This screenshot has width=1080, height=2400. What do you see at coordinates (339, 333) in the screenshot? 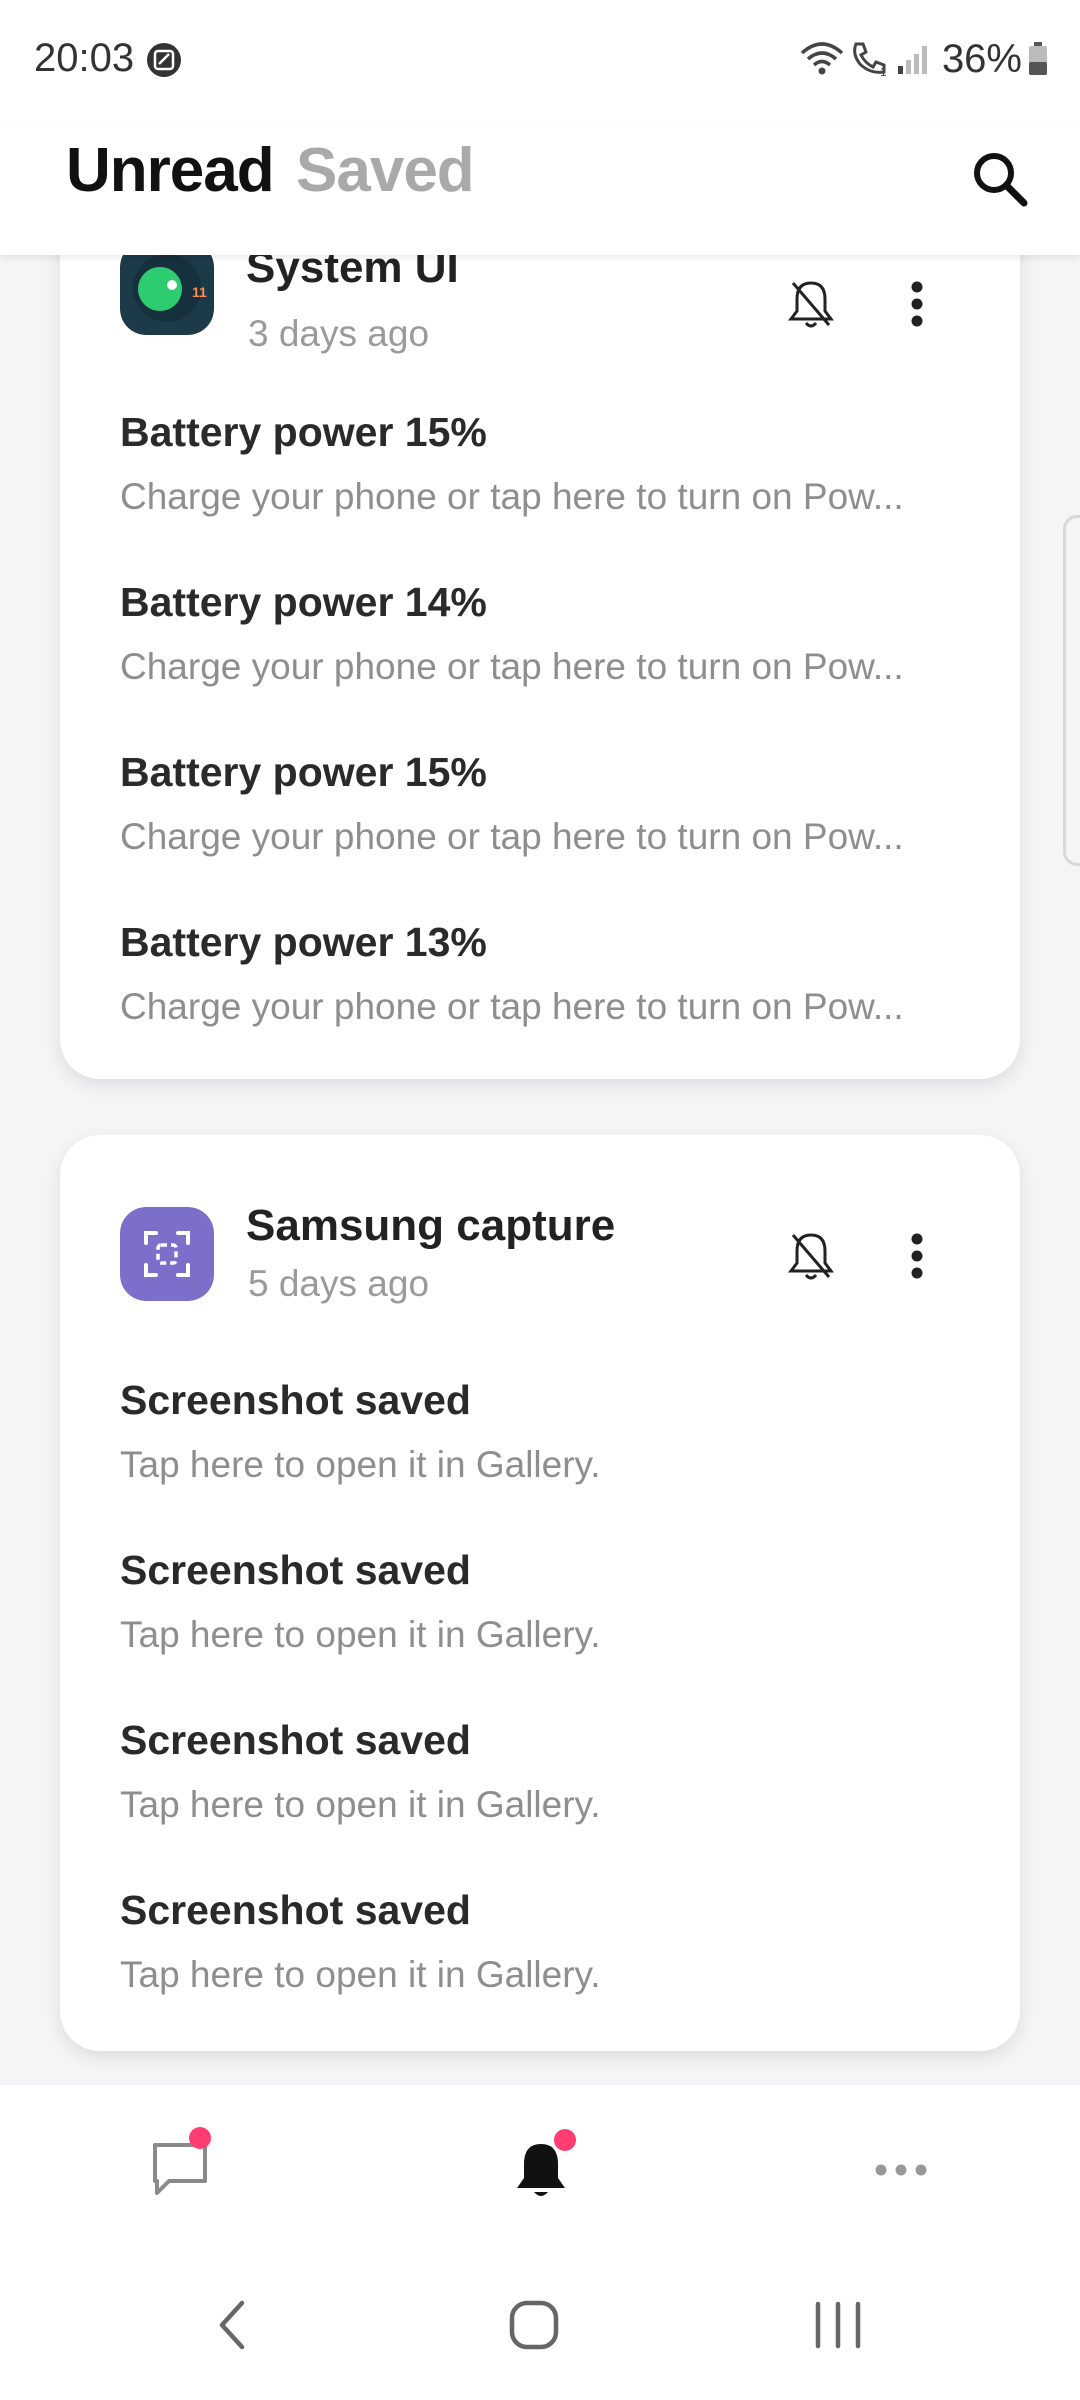
I see `app-time-ago: 3 days ago` at bounding box center [339, 333].